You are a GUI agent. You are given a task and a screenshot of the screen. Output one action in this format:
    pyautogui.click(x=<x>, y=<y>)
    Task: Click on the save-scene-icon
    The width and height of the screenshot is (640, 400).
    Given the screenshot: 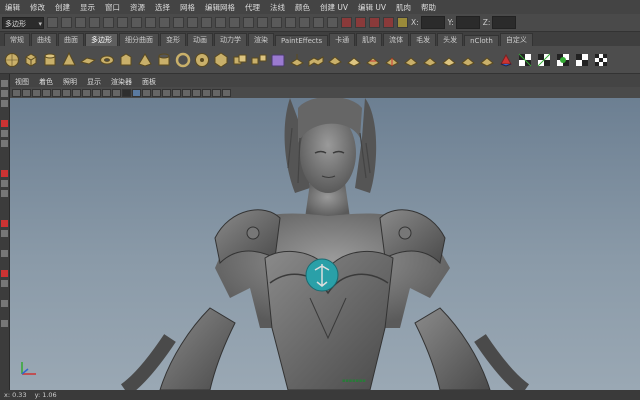 What is the action you would take?
    pyautogui.click(x=80, y=22)
    